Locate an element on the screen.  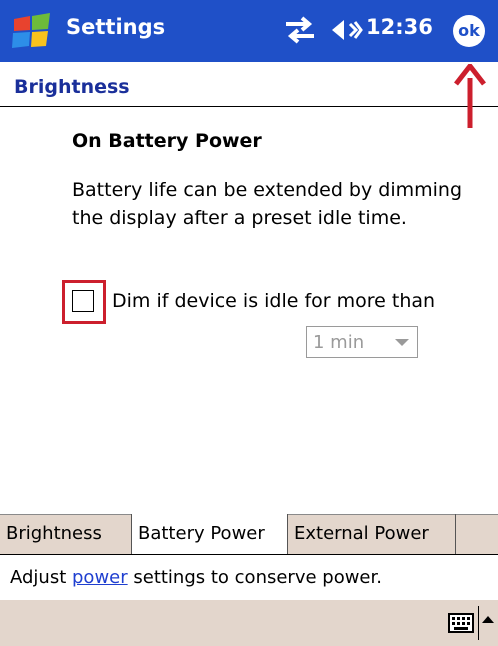
input-panel-divider is located at coordinates (478, 623).